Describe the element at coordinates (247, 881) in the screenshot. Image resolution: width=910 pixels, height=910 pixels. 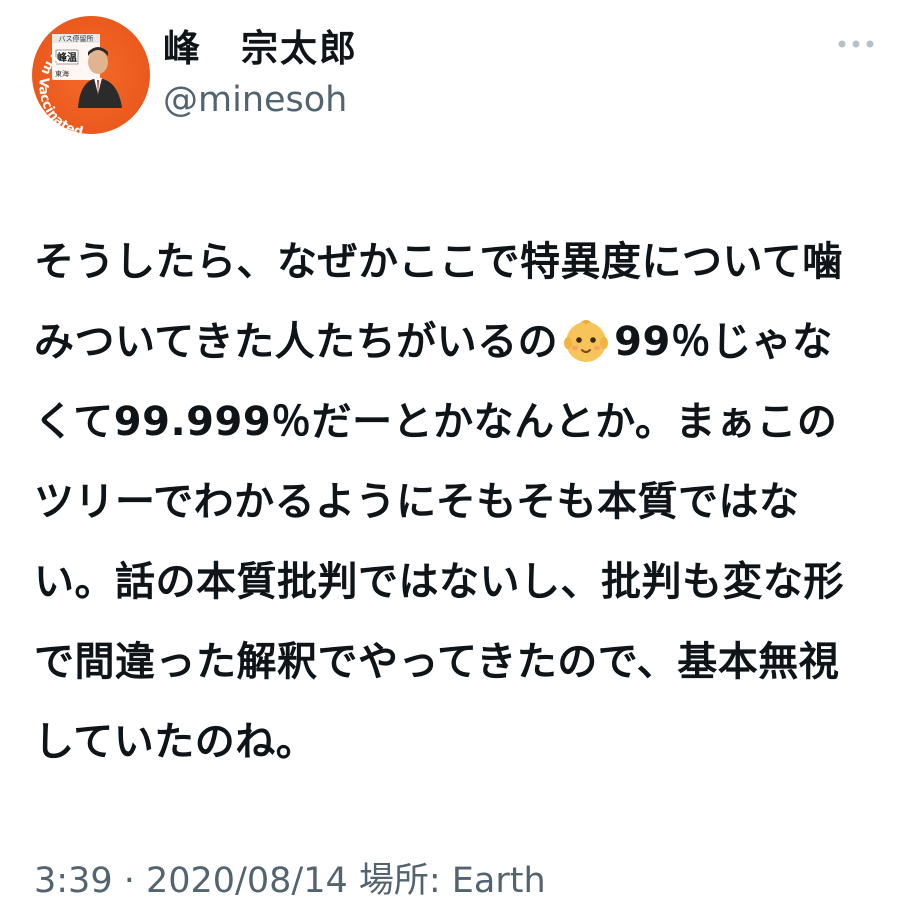
I see `tweet-date: 2020/08/14` at that location.